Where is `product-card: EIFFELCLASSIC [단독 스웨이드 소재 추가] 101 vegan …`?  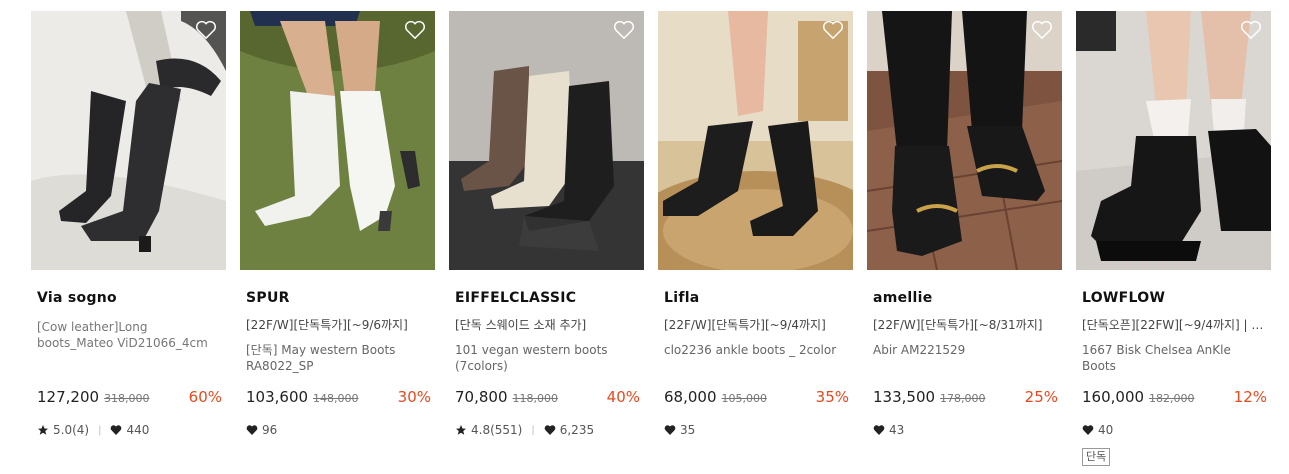 product-card: EIFFELCLASSIC [단독 스웨이드 소재 추가] 101 vegan … is located at coordinates (546, 224).